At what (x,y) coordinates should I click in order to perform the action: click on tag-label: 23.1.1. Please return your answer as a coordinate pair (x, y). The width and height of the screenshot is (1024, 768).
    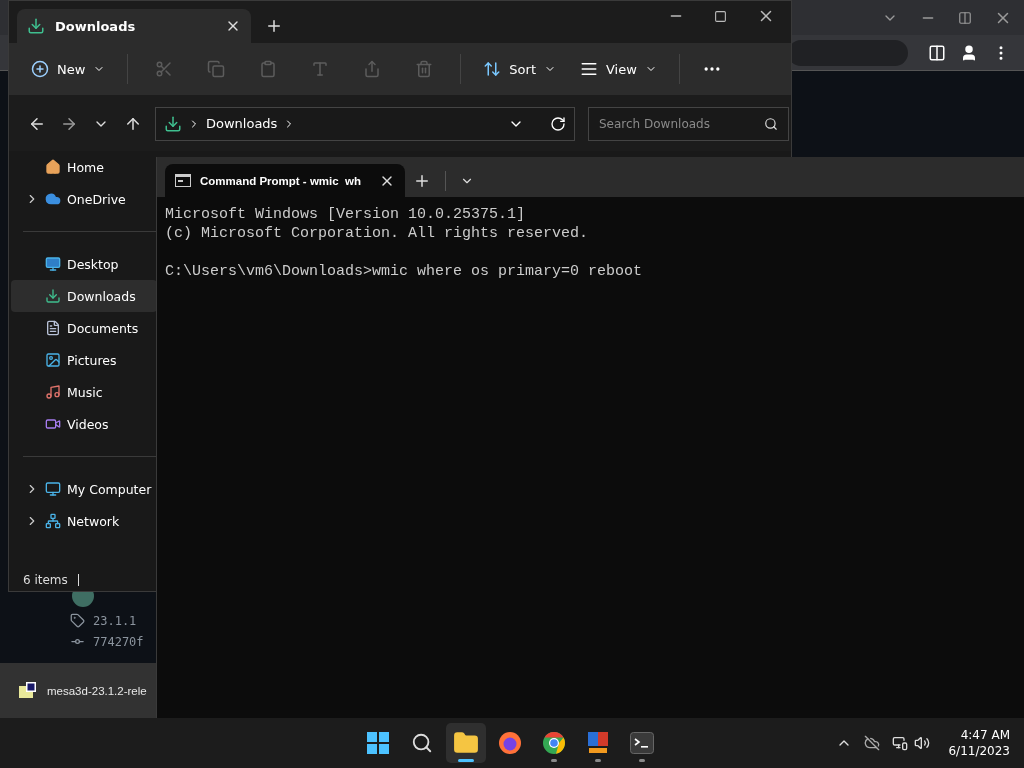
    Looking at the image, I should click on (115, 620).